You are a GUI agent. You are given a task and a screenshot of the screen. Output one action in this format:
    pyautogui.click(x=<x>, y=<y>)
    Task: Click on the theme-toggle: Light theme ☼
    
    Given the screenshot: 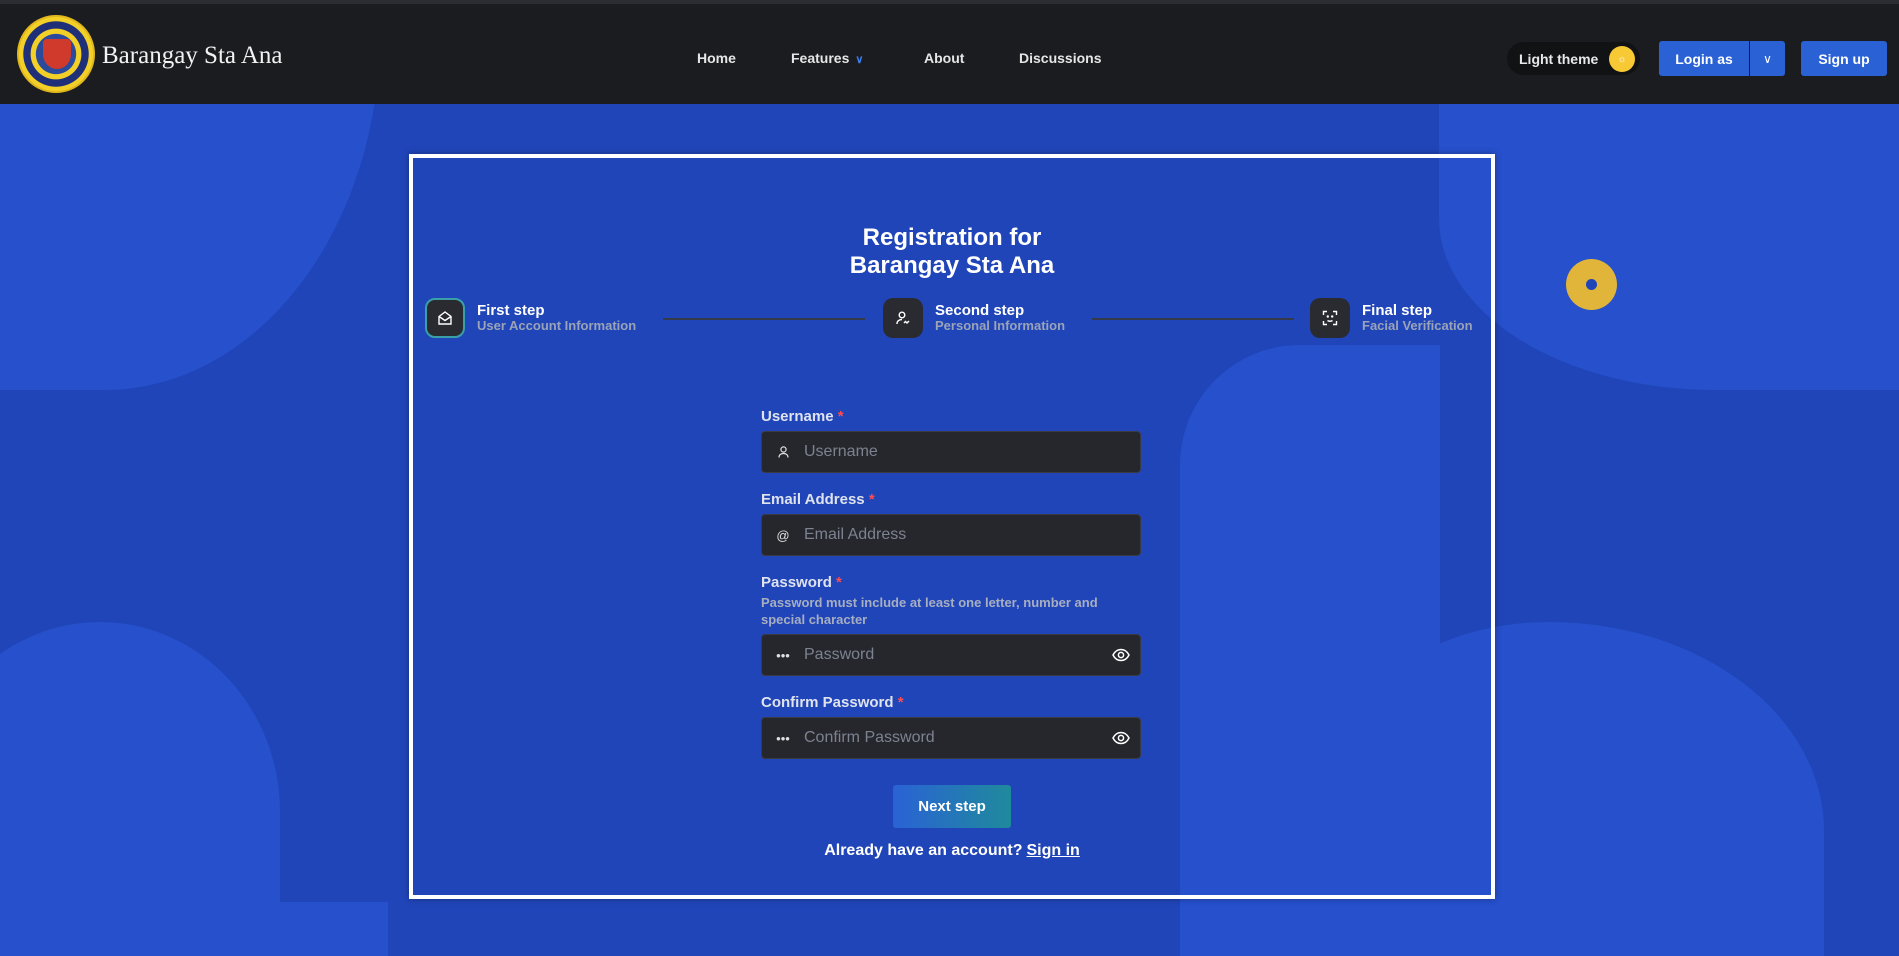 What is the action you would take?
    pyautogui.click(x=1573, y=58)
    